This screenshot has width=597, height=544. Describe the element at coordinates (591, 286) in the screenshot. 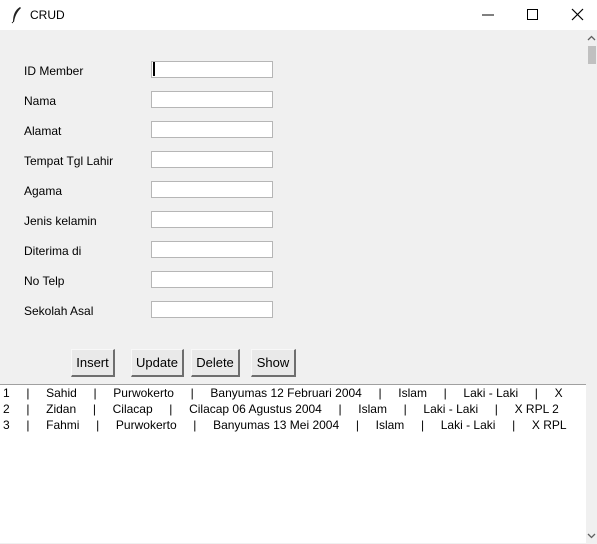

I see `vertical-scrollbar` at that location.